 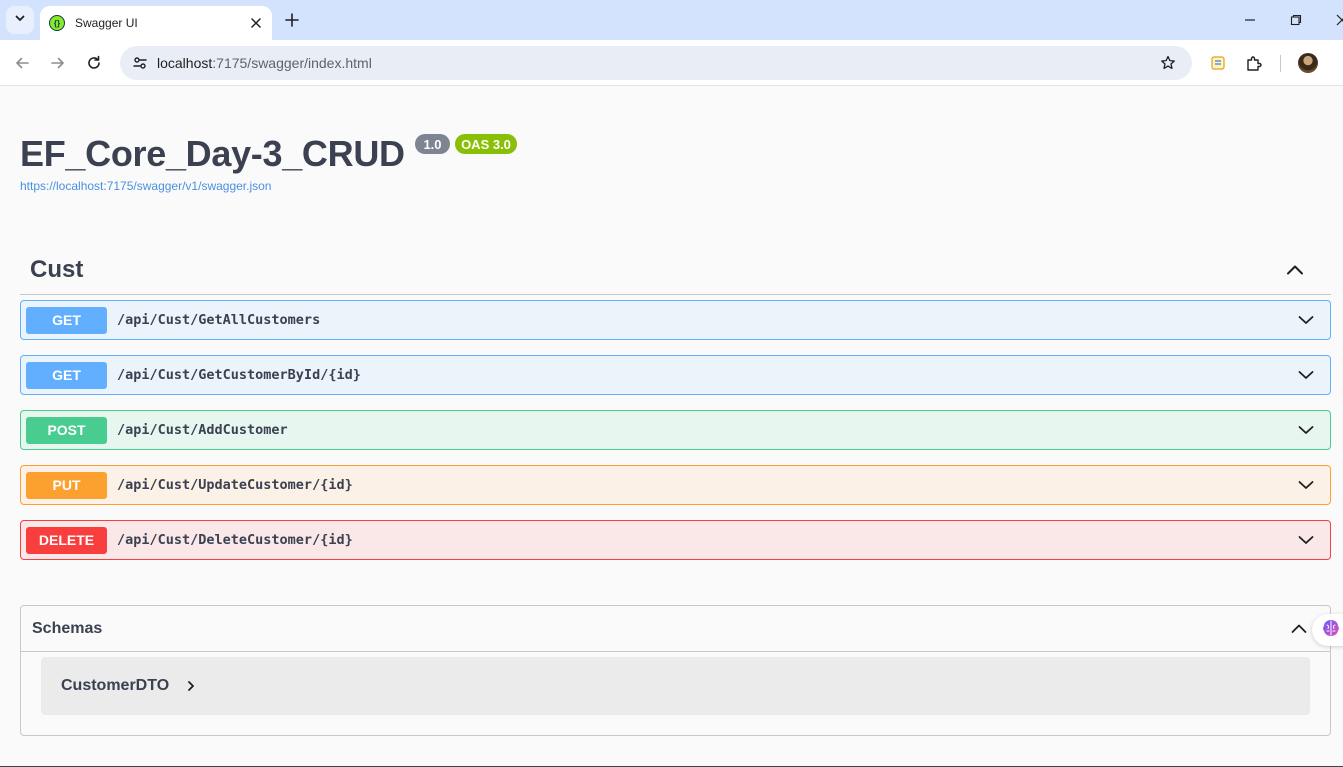 I want to click on restore-icon, so click(x=1296, y=20).